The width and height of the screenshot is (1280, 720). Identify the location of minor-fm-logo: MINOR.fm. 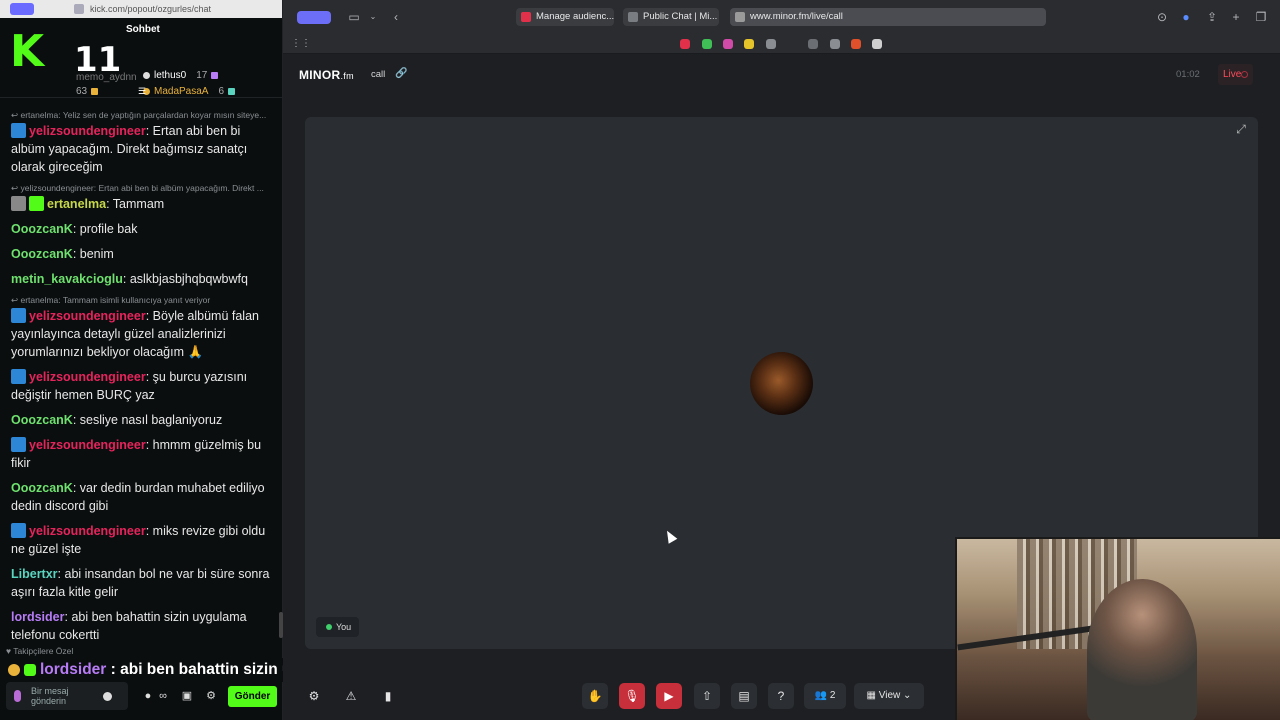
(326, 75).